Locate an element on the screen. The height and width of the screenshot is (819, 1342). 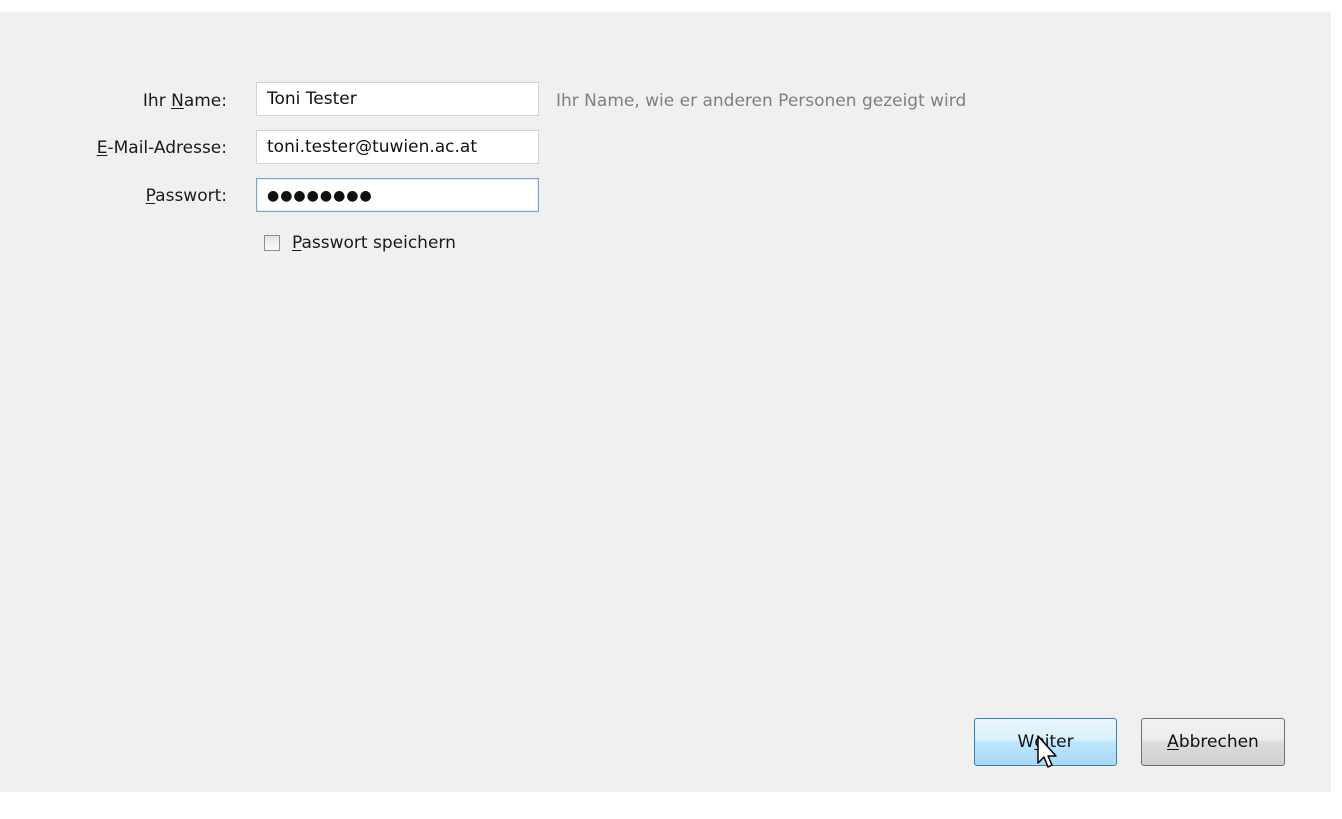
checkbox-box is located at coordinates (272, 243).